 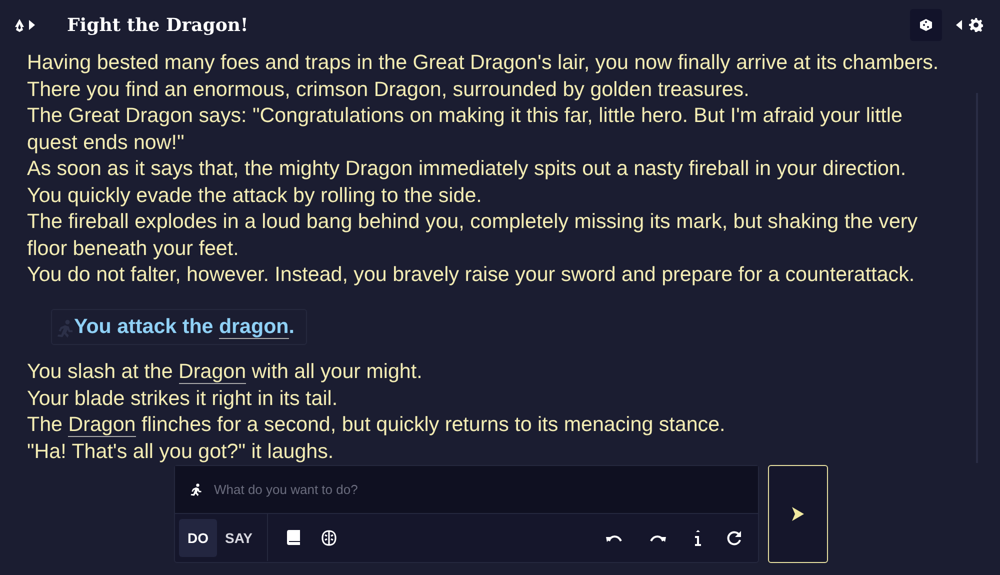 I want to click on story-text: You slash at the Dragon with all your might., so click(x=225, y=372).